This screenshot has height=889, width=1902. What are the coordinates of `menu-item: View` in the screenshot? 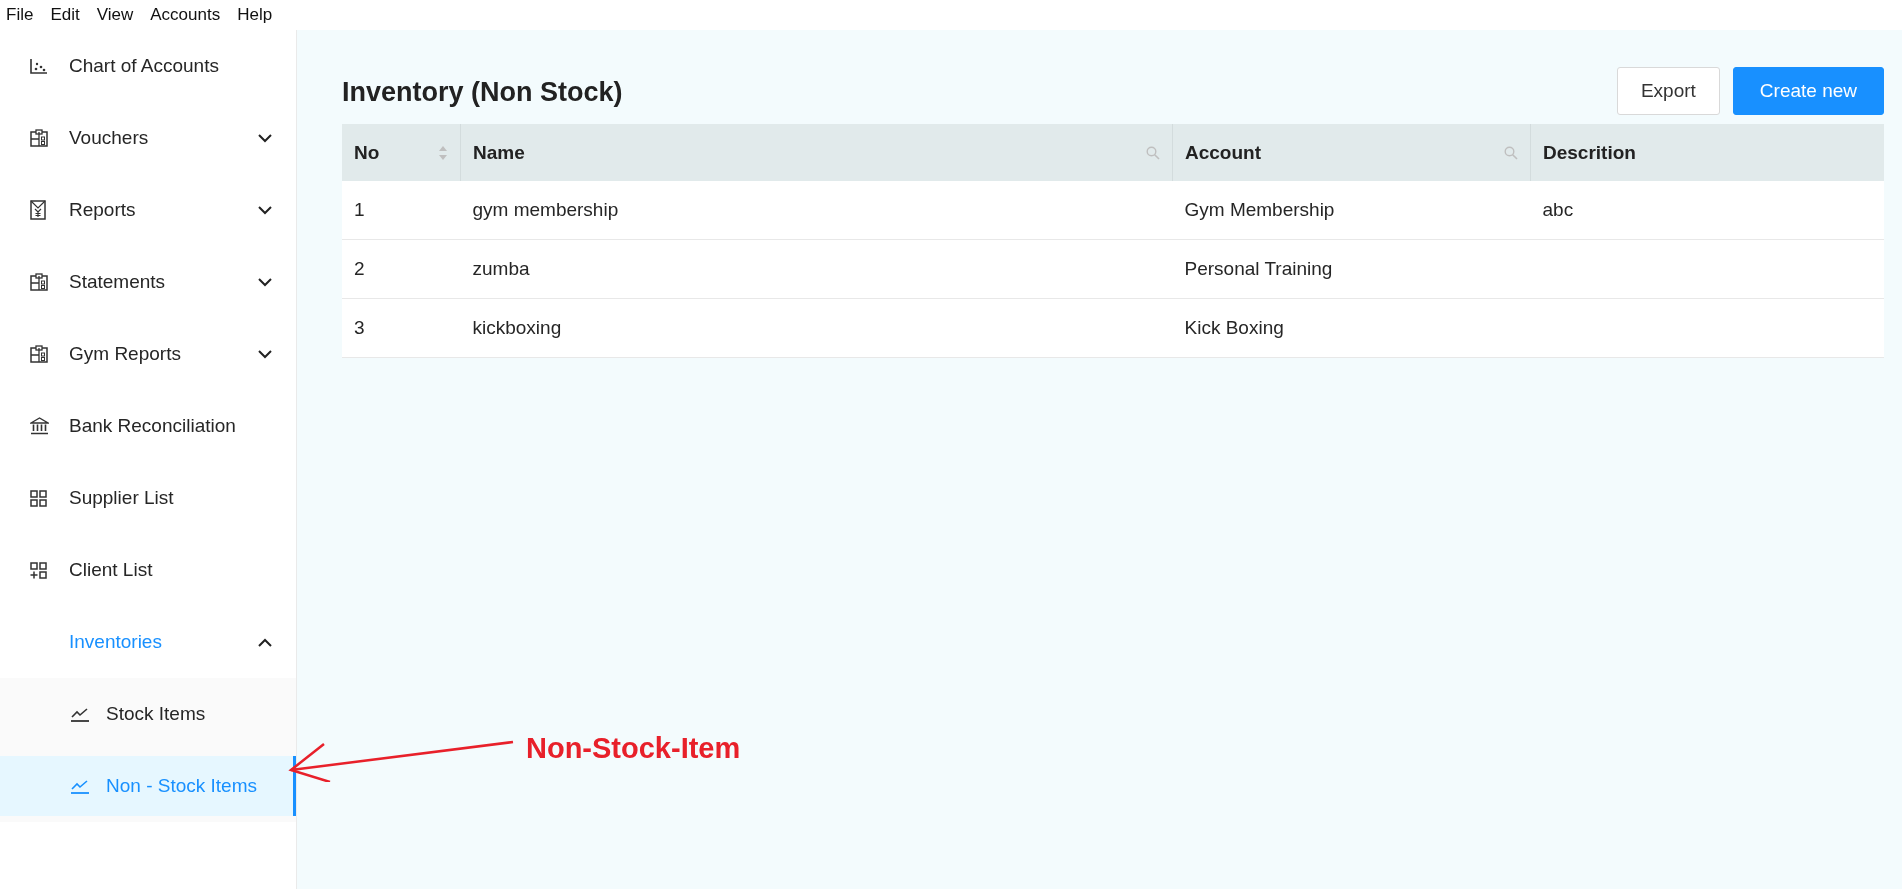 It's located at (115, 15).